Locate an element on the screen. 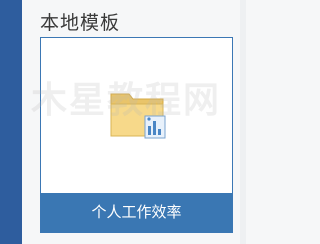 Image resolution: width=320 pixels, height=244 pixels. template-card-label: 个人工作效率 is located at coordinates (136, 212).